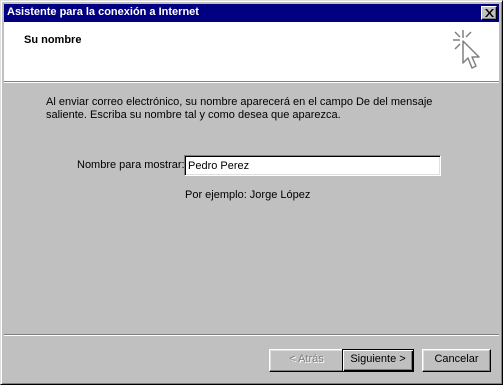 The height and width of the screenshot is (385, 503). I want to click on cancel-button: Cancelar, so click(456, 360).